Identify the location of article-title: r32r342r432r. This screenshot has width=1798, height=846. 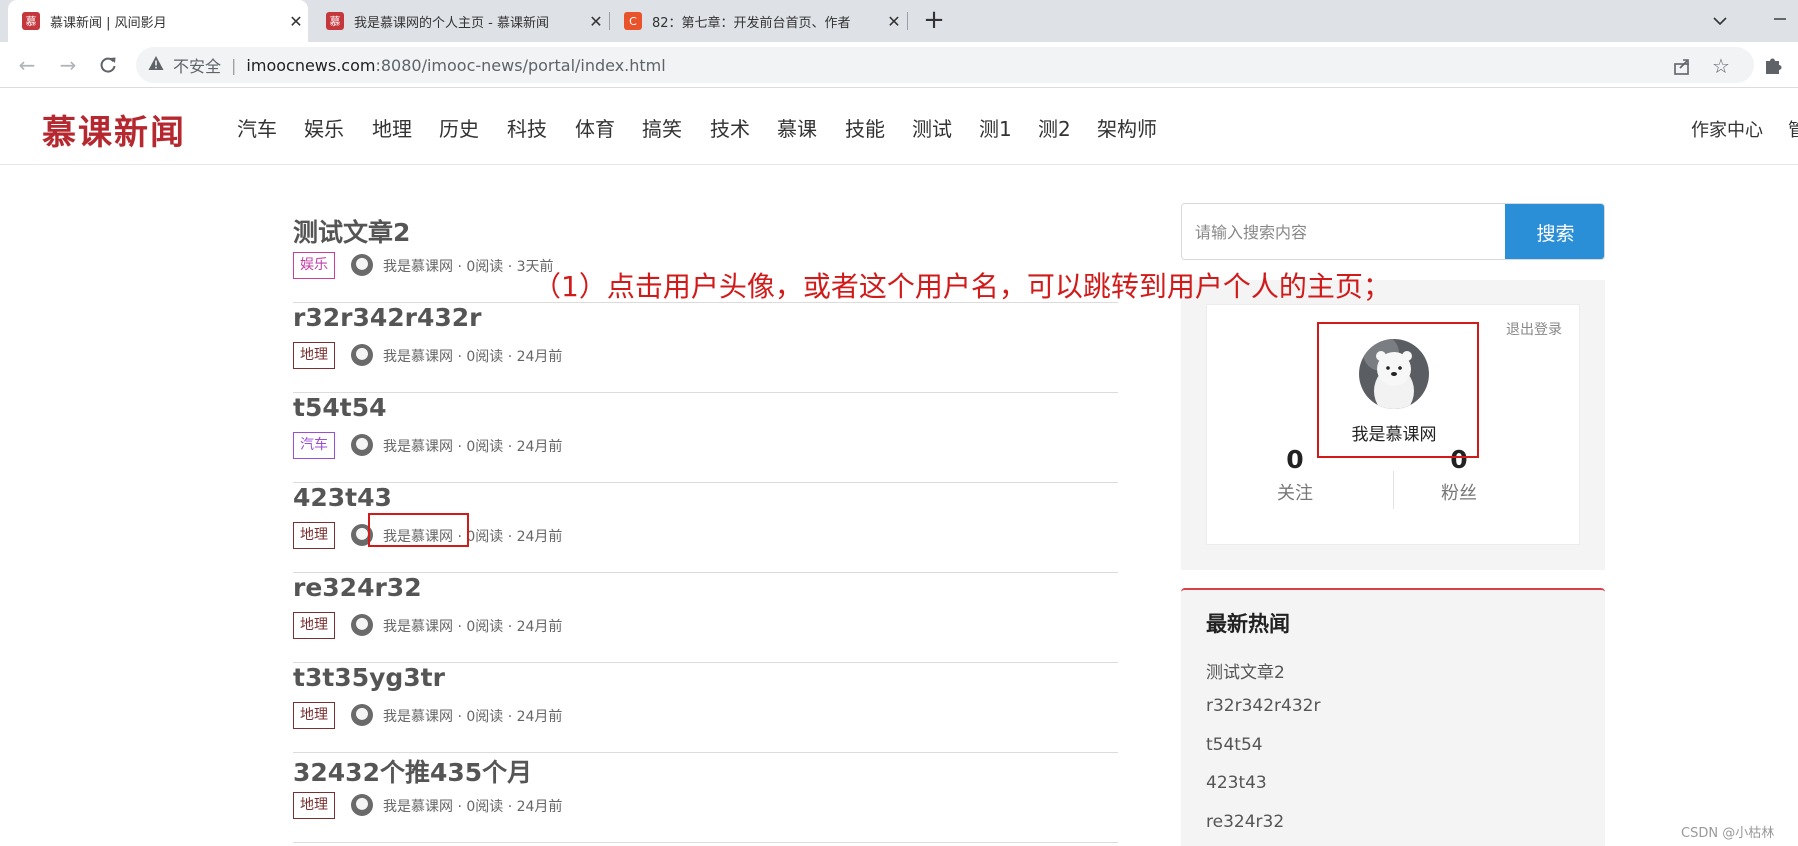
(387, 317).